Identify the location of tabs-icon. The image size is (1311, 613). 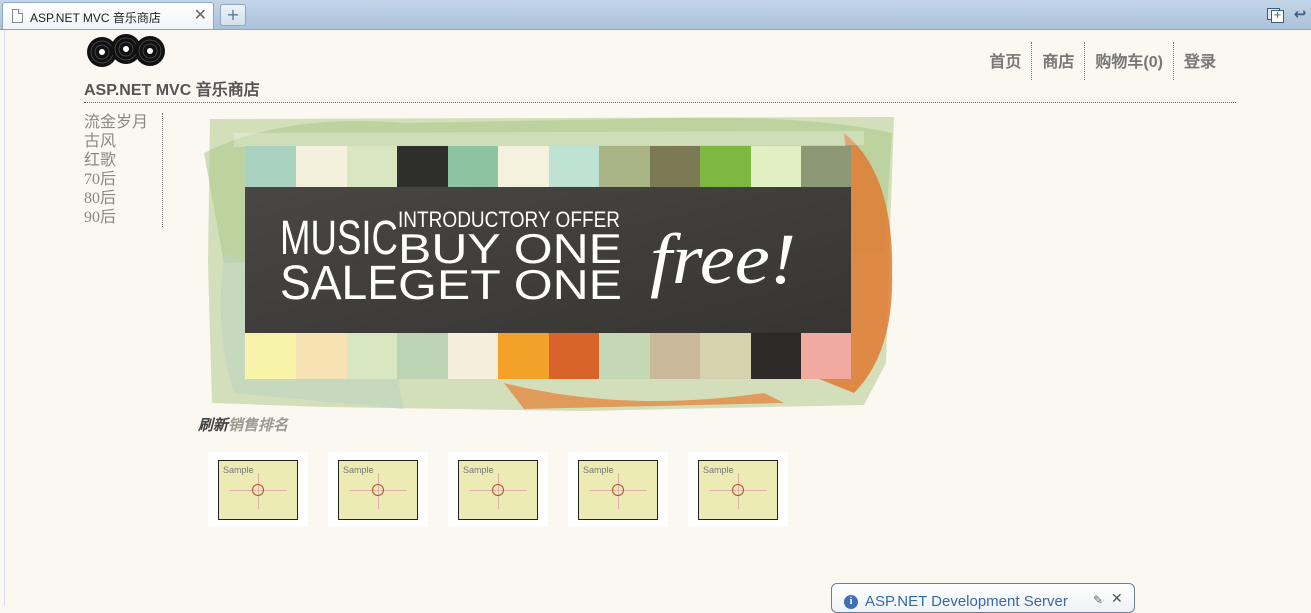
(1274, 14).